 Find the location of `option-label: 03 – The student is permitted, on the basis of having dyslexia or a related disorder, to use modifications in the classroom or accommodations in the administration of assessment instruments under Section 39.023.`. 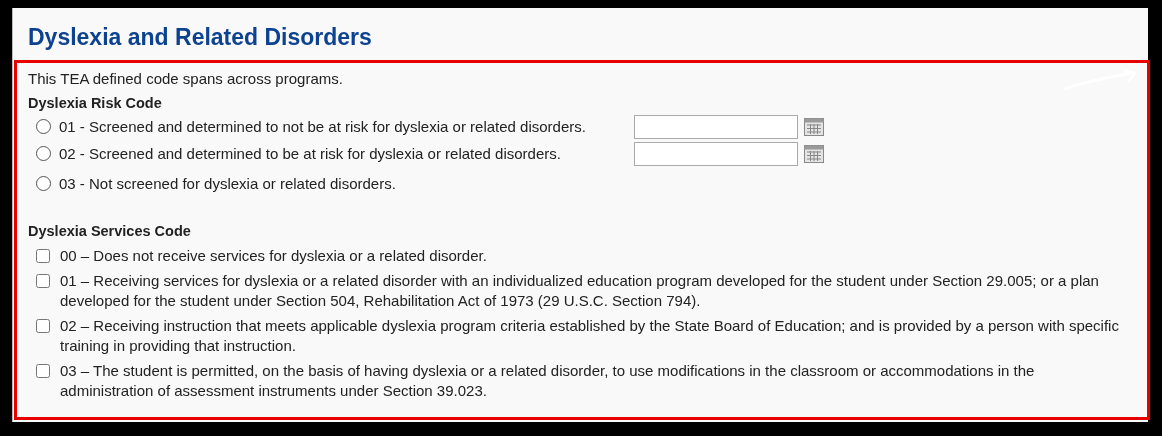

option-label: 03 – The student is permitted, on the basis of having dyslexia or a related disorder, to use modifications in the classroom or accommodations in the administration of assessment instruments under Section 39.023. is located at coordinates (548, 381).